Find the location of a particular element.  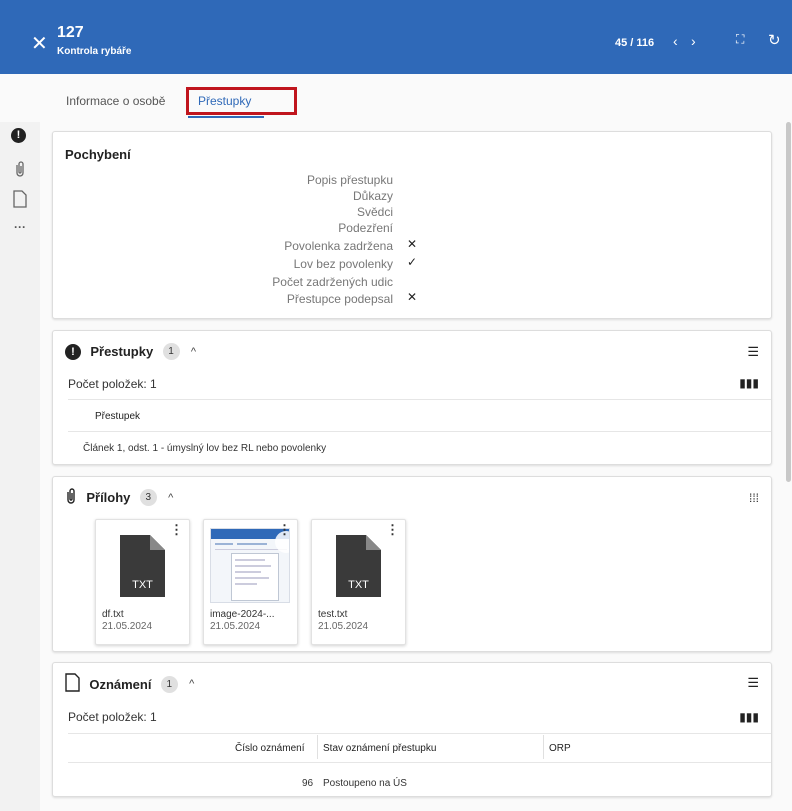

scrollbar is located at coordinates (788, 302).